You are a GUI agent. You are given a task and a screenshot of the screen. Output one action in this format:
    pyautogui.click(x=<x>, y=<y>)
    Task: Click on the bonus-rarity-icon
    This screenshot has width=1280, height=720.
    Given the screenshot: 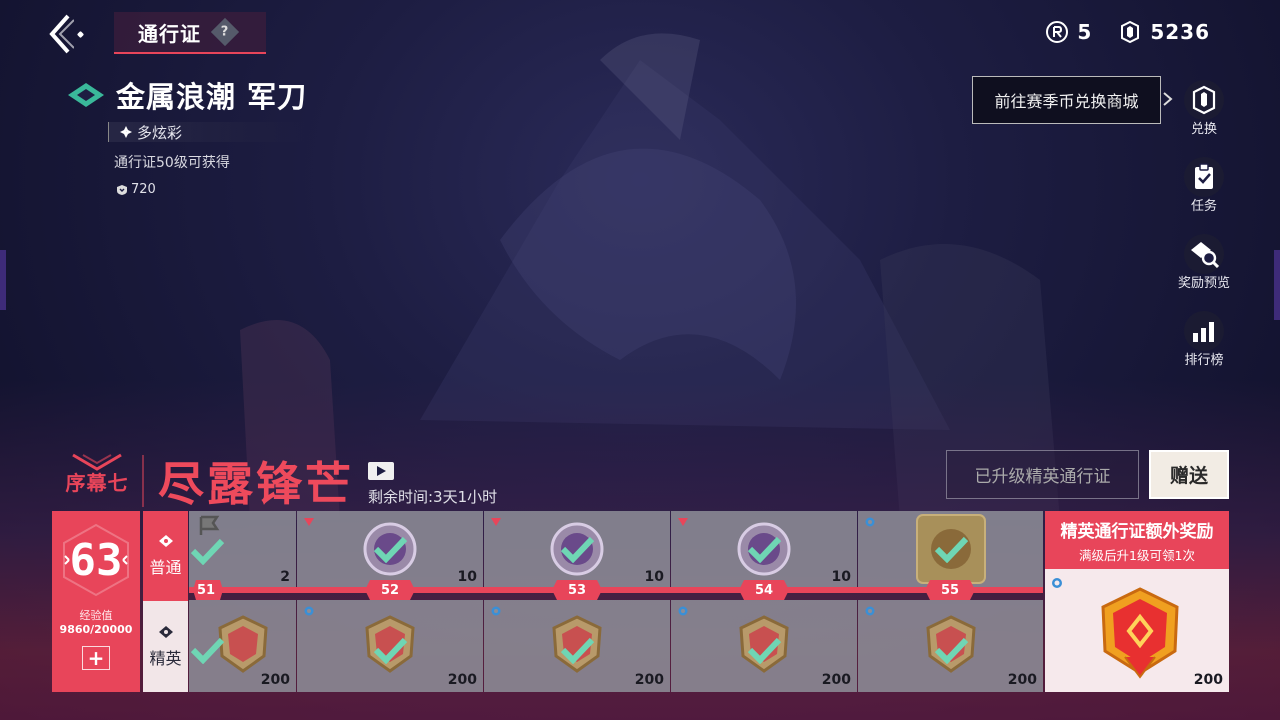 What is the action you would take?
    pyautogui.click(x=1057, y=583)
    